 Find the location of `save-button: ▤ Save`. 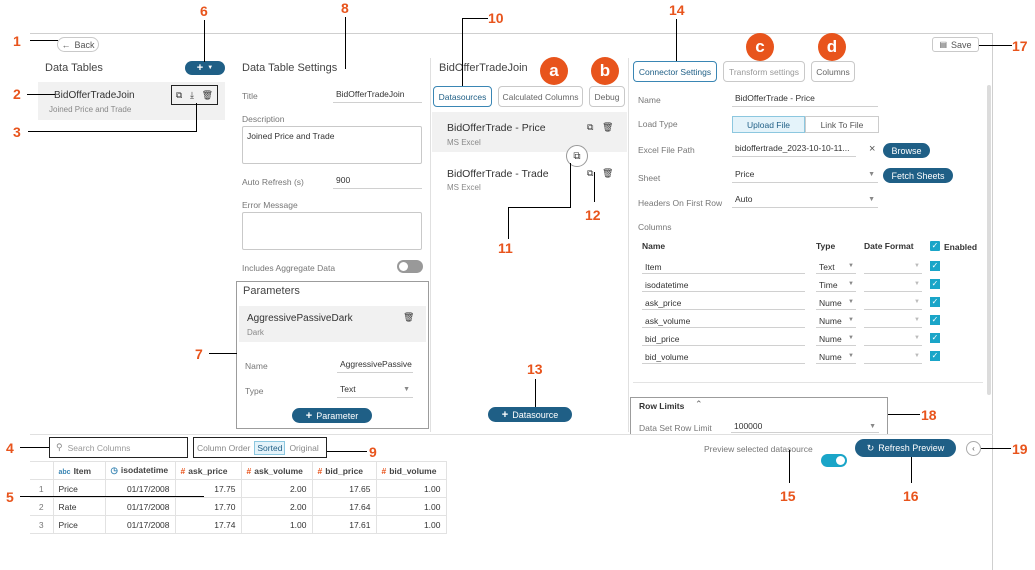

save-button: ▤ Save is located at coordinates (955, 44).